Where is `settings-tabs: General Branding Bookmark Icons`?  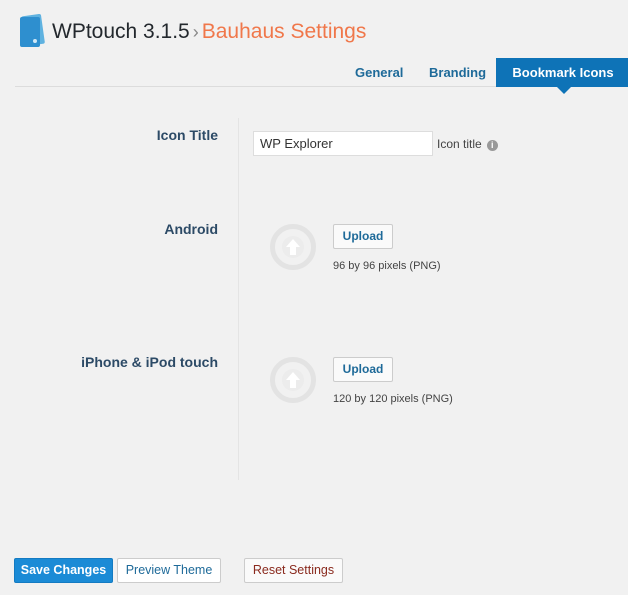
settings-tabs: General Branding Bookmark Icons is located at coordinates (321, 76).